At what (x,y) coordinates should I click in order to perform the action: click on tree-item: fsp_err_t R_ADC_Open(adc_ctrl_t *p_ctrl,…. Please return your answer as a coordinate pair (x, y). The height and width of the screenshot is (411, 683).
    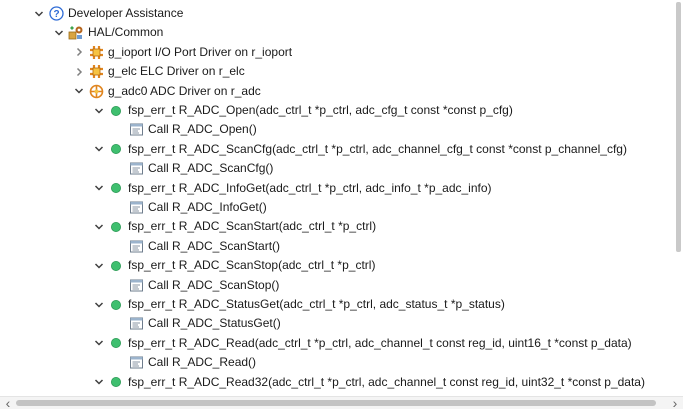
    Looking at the image, I should click on (303, 110).